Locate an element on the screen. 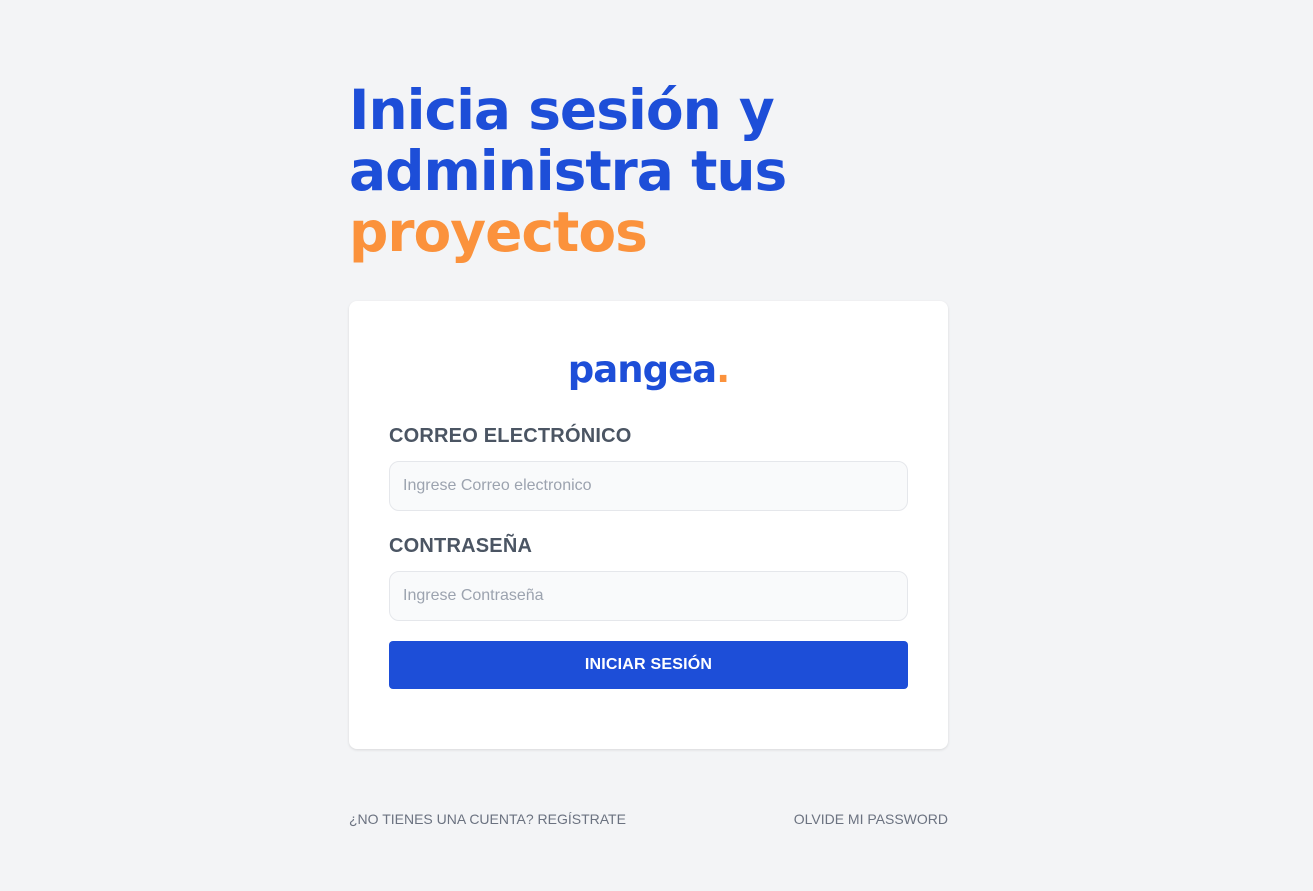  register-link: ¿NO TIENES UNA CUENTA? REGÍSTRATE is located at coordinates (487, 819).